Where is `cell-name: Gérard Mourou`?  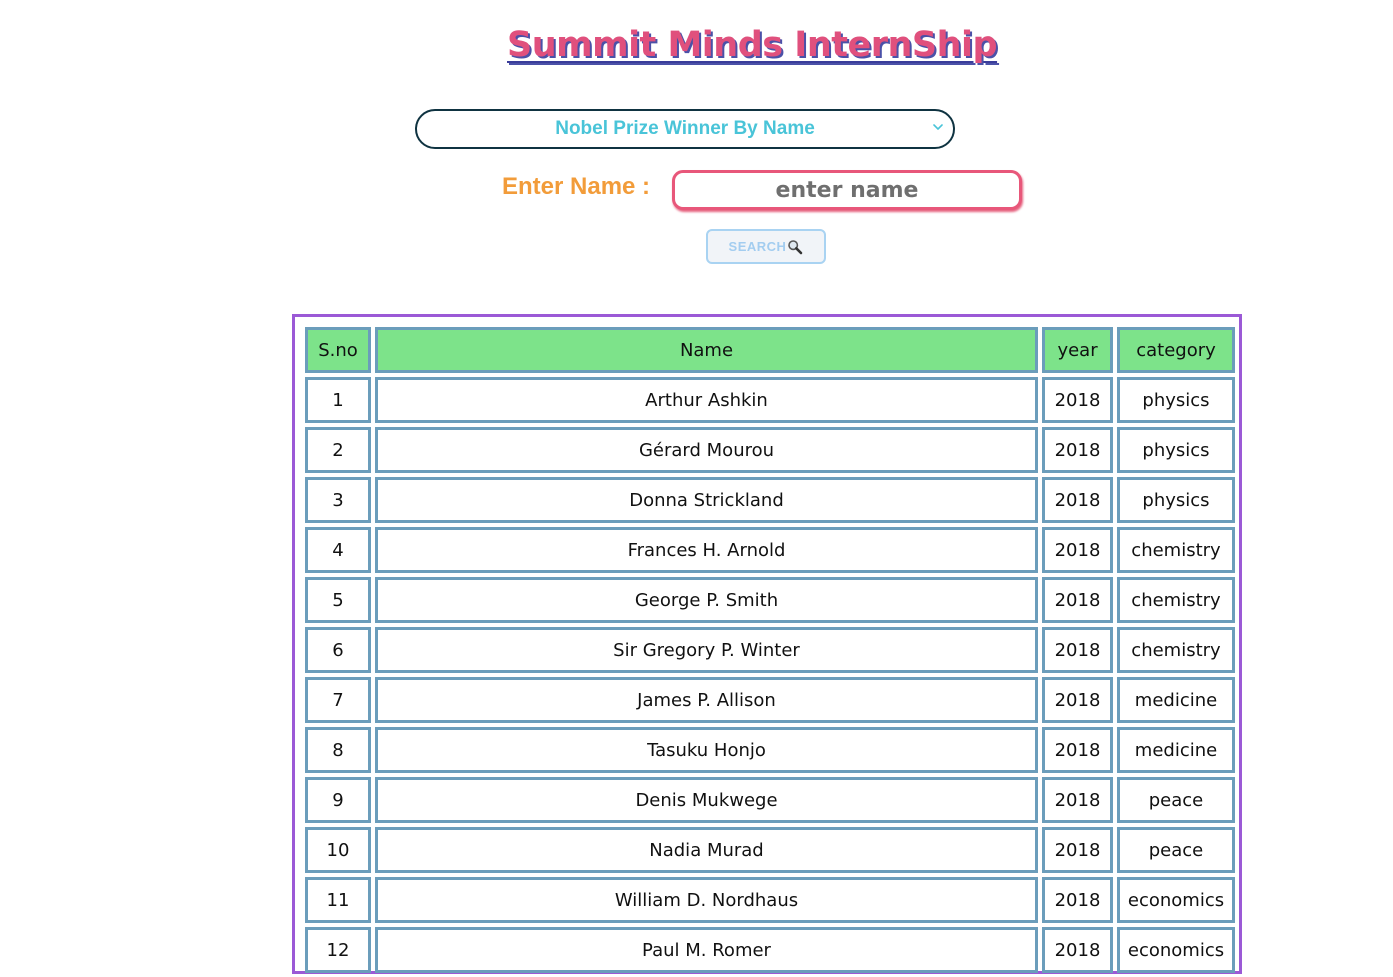
cell-name: Gérard Mourou is located at coordinates (706, 450).